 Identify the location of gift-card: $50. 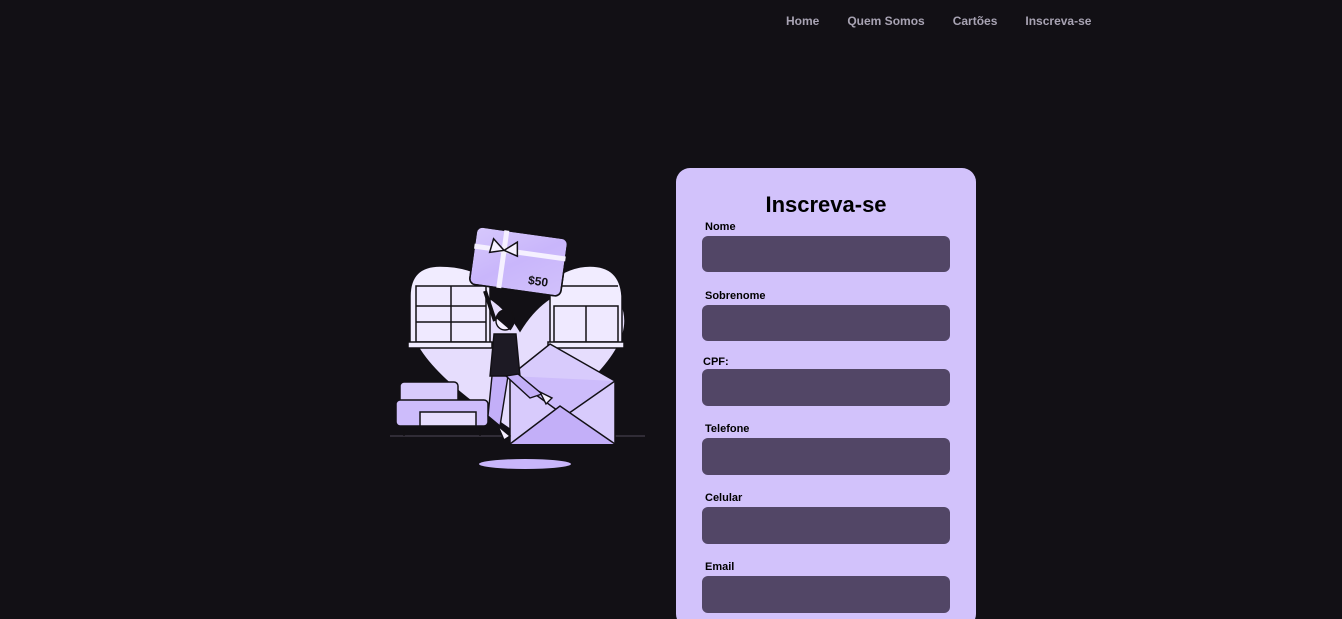
(519, 261).